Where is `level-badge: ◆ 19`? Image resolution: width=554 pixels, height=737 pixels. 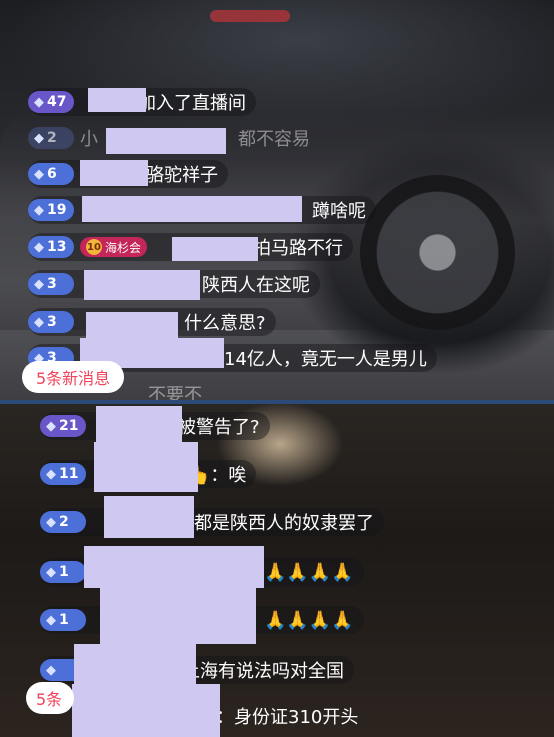 level-badge: ◆ 19 is located at coordinates (51, 210).